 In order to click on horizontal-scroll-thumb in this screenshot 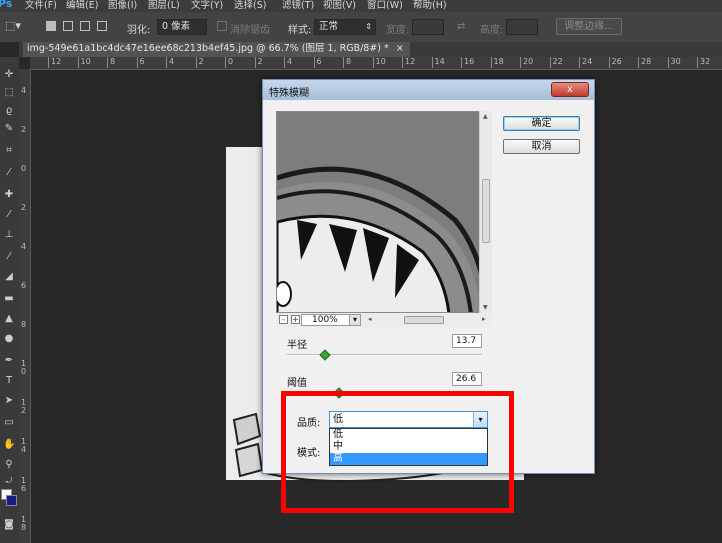, I will do `click(424, 320)`.